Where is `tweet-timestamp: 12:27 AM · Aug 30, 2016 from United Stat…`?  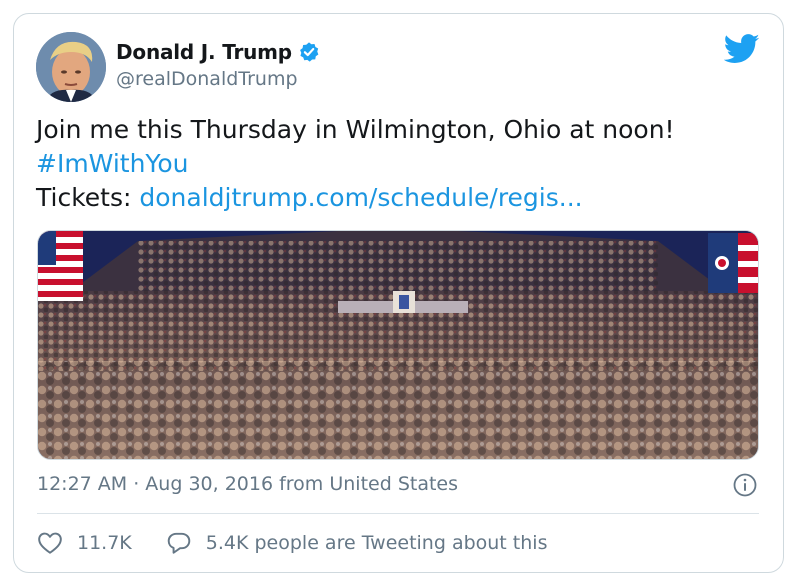 tweet-timestamp: 12:27 AM · Aug 30, 2016 from United Stat… is located at coordinates (247, 484).